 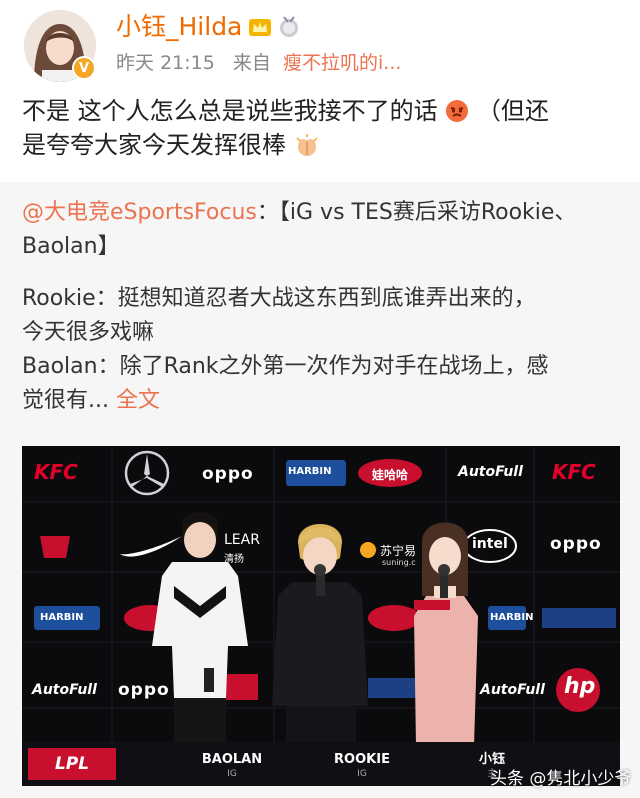 What do you see at coordinates (154, 145) in the screenshot?
I see `post-text-line2: 是夸夸大家今天发挥很棒` at bounding box center [154, 145].